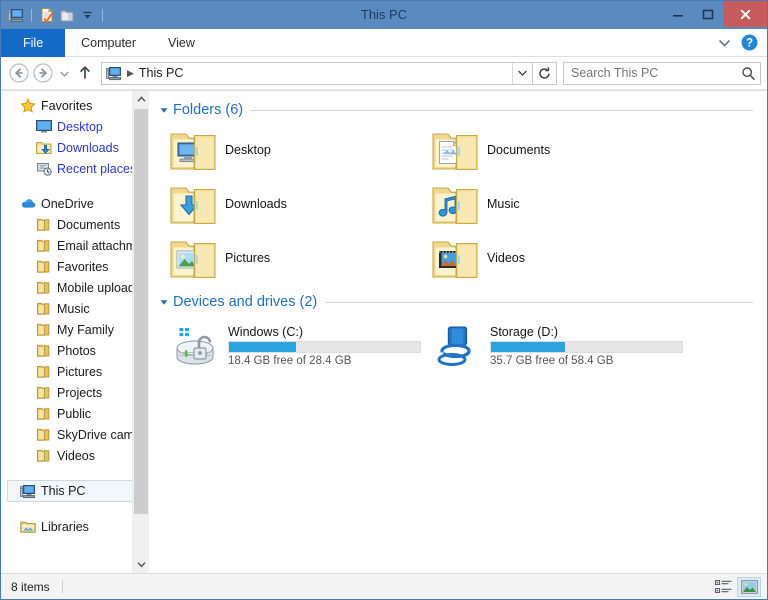 The height and width of the screenshot is (600, 768). Describe the element at coordinates (114, 73) in the screenshot. I see `breadcrumb-this-pc-icon` at that location.